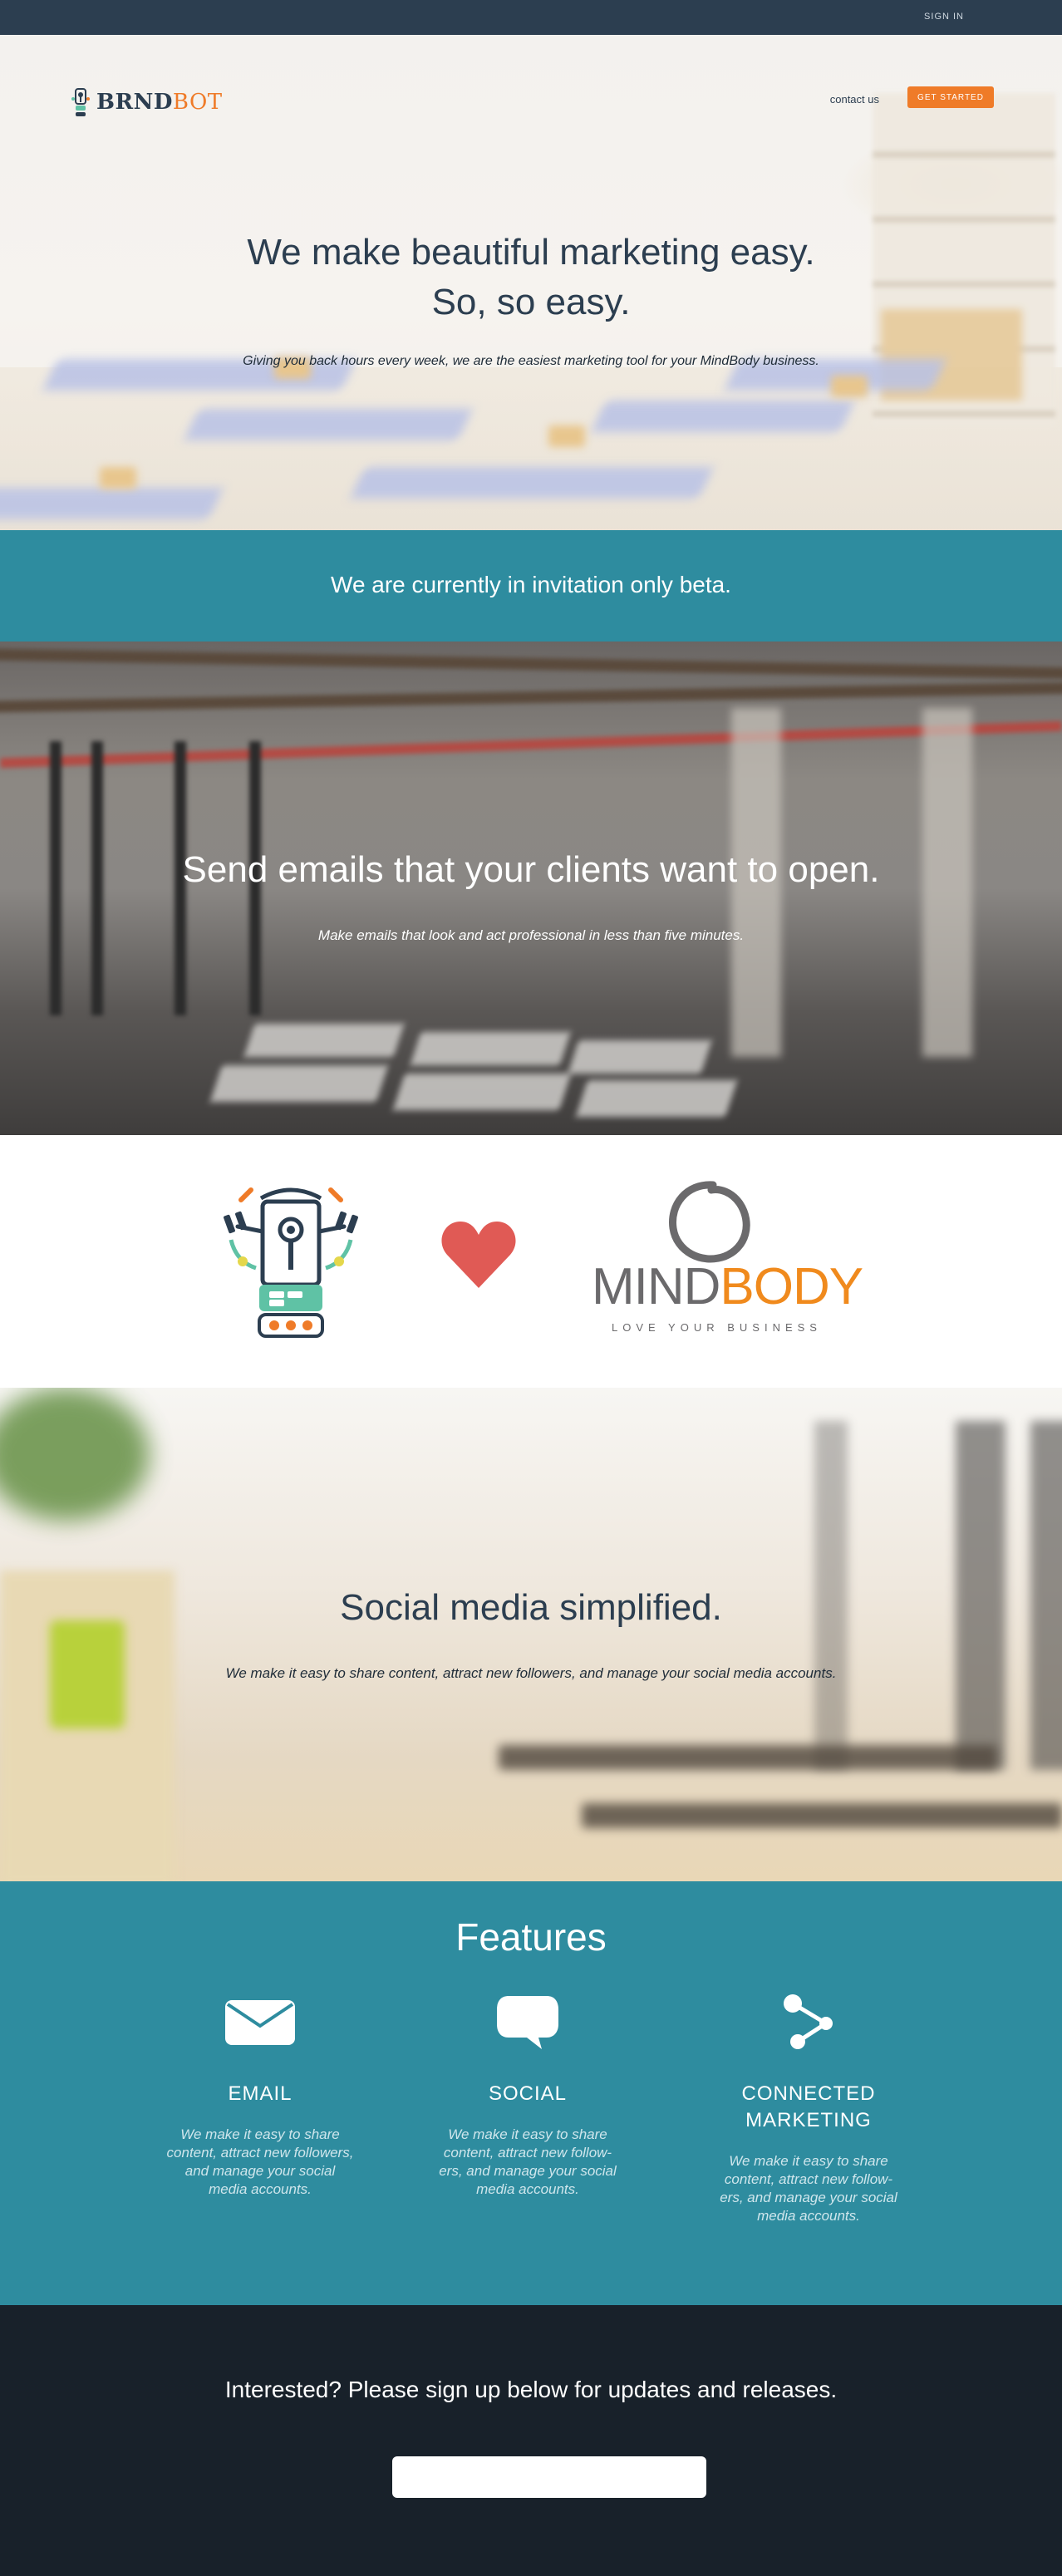  I want to click on social-title: Social media simplified., so click(531, 1607).